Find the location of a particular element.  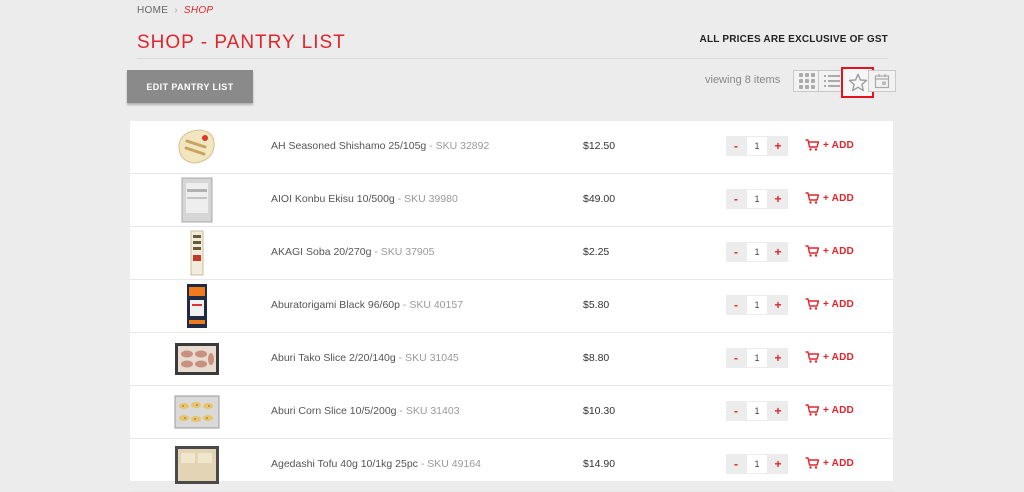

product-sku: - SKU 37905 is located at coordinates (404, 252).